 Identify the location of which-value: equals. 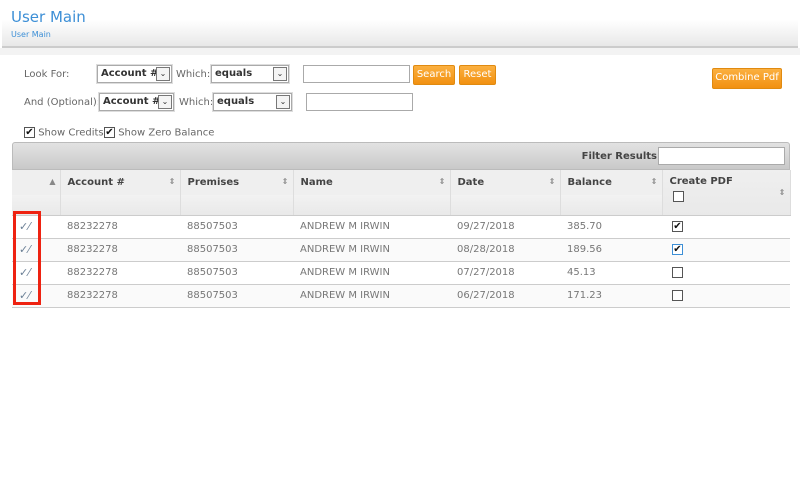
(234, 73).